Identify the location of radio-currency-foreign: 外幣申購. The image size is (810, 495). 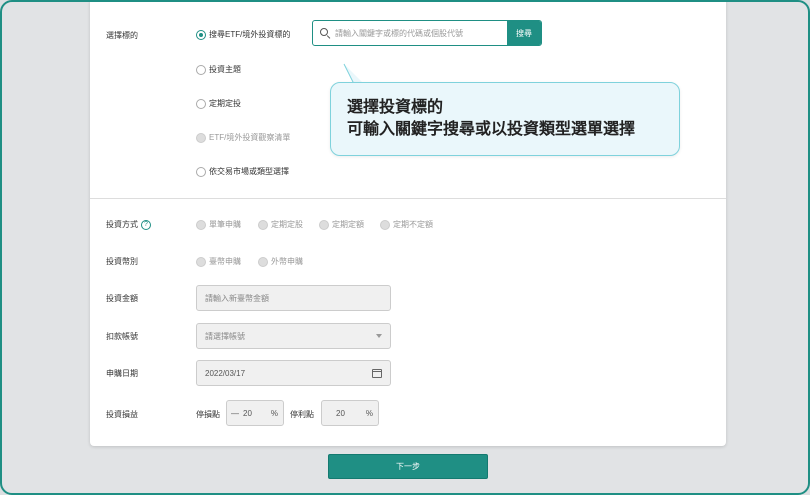
(280, 261).